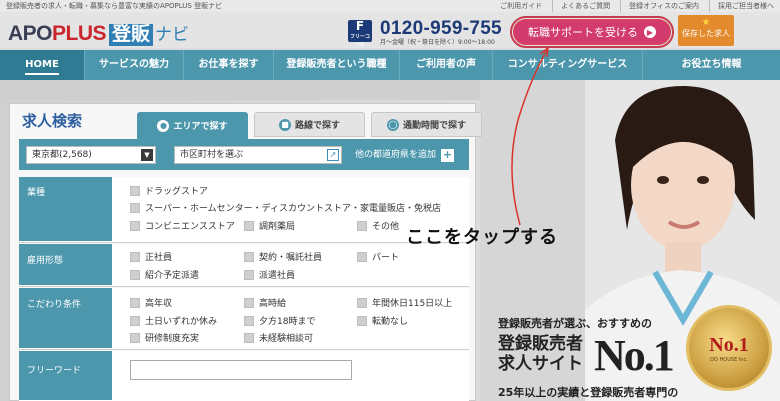 This screenshot has width=780, height=401. I want to click on hero-no1: No.1, so click(634, 355).